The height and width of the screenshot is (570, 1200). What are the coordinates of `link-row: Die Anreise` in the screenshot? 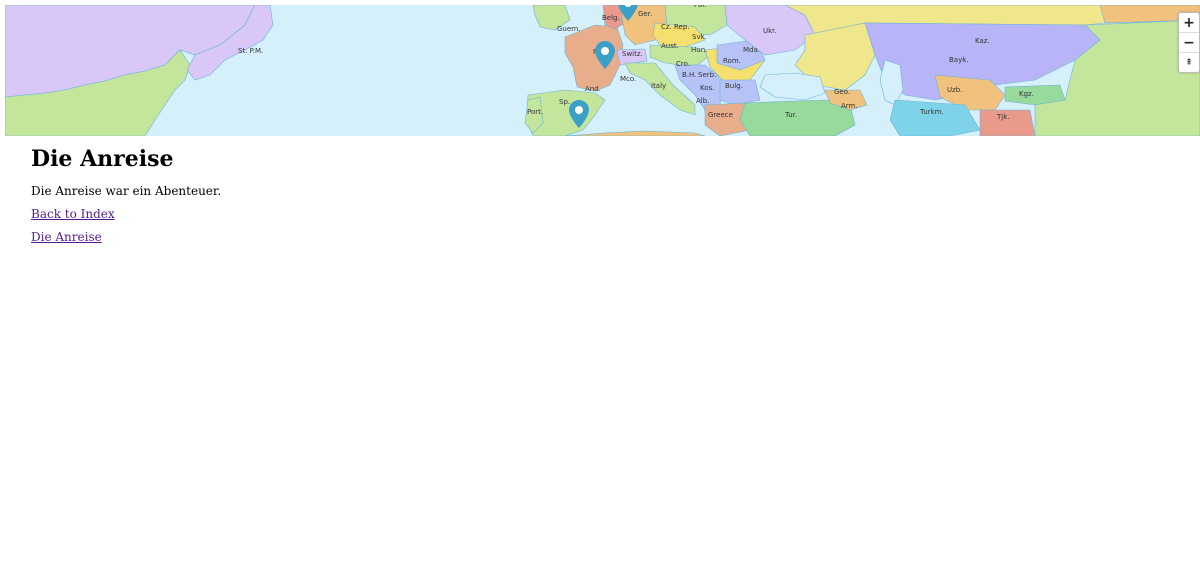 It's located at (126, 237).